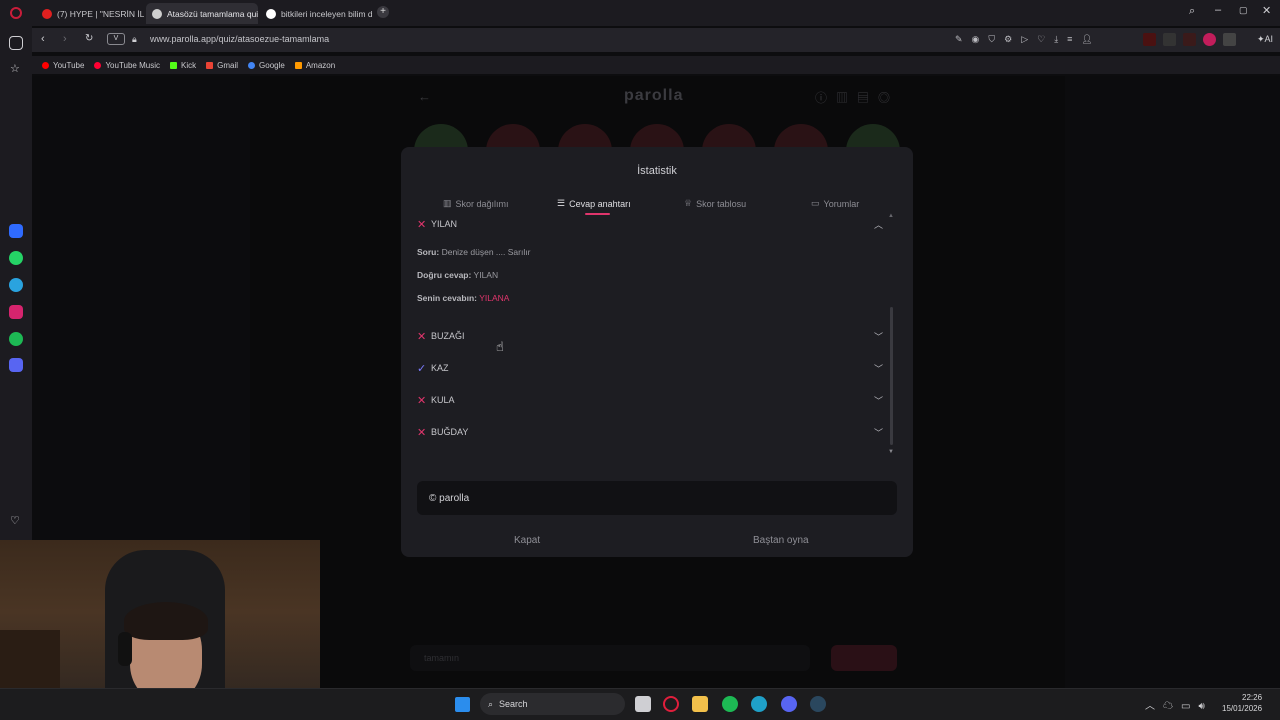  Describe the element at coordinates (759, 704) in the screenshot. I see `edge-icon` at that location.